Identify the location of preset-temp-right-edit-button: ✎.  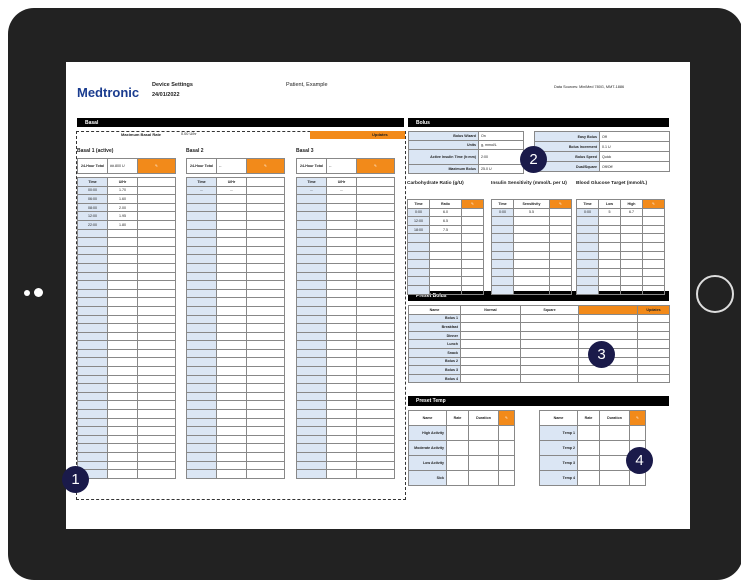
(638, 418).